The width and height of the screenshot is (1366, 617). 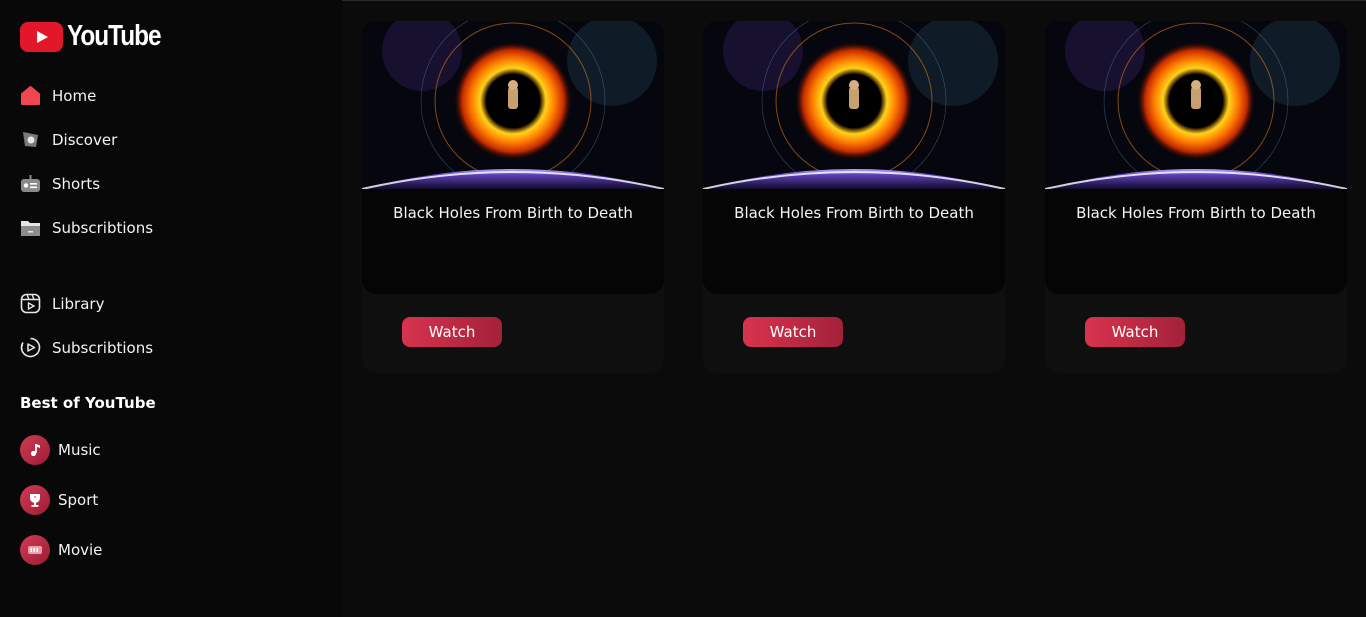 I want to click on trophy-icon, so click(x=35, y=500).